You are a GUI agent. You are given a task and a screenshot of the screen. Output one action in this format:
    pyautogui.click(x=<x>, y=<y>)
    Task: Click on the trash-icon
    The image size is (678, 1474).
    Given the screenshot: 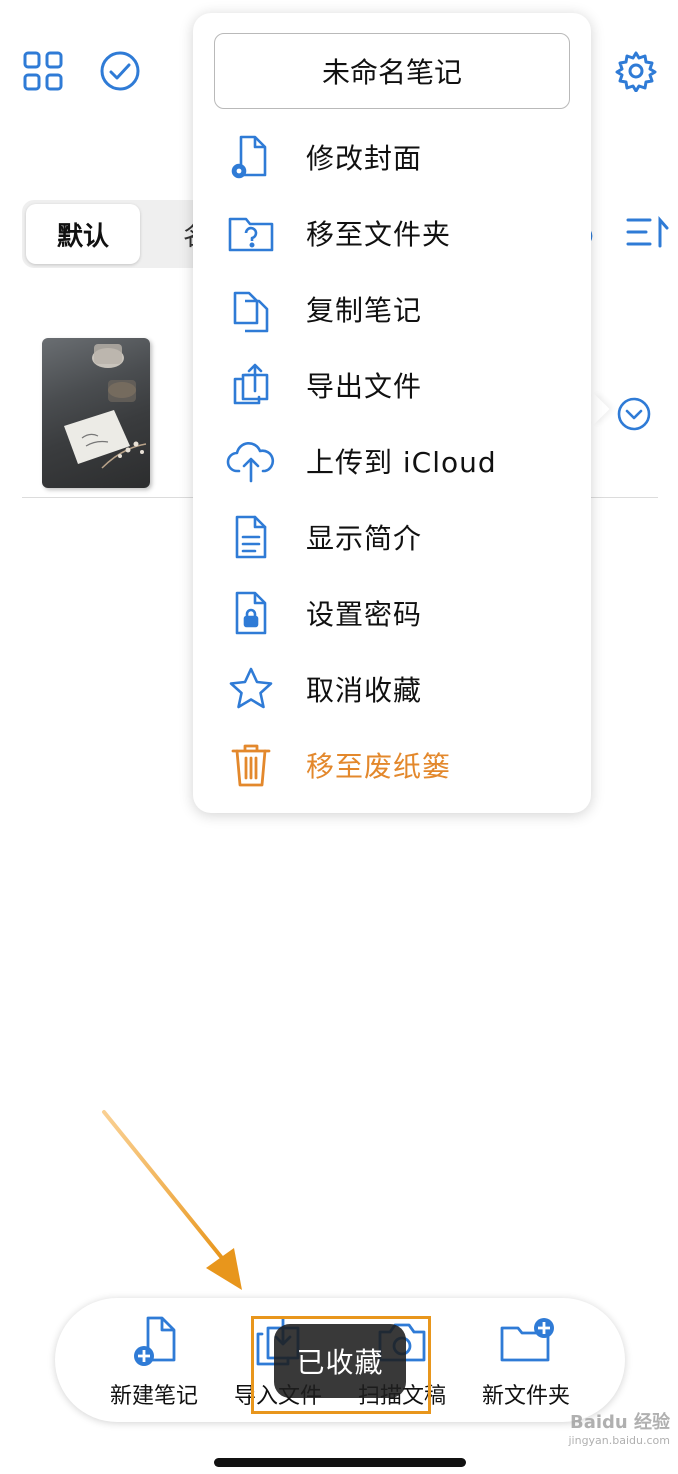 What is the action you would take?
    pyautogui.click(x=251, y=765)
    